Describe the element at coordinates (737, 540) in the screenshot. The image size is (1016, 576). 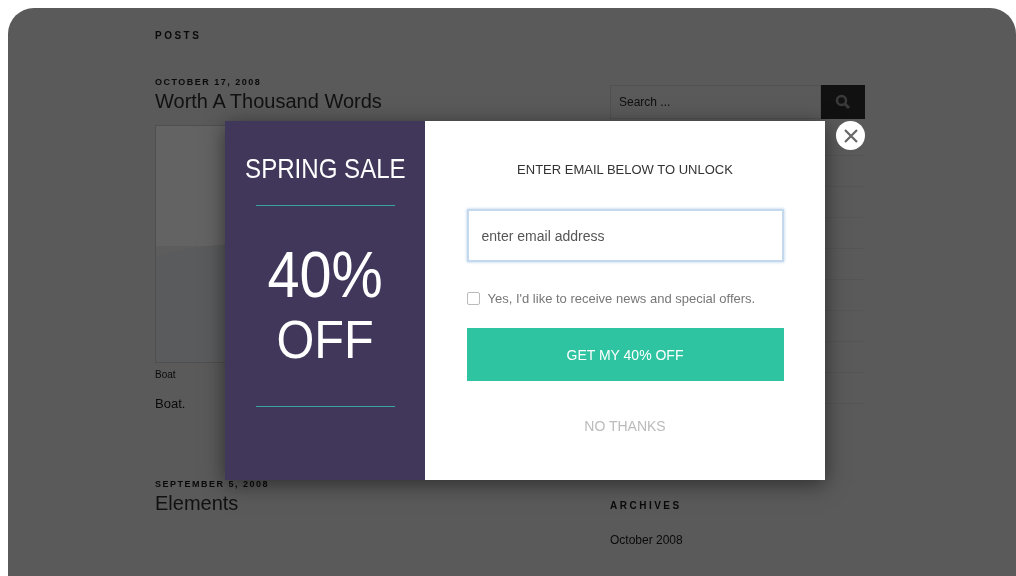
I see `archive-link: October 2008` at that location.